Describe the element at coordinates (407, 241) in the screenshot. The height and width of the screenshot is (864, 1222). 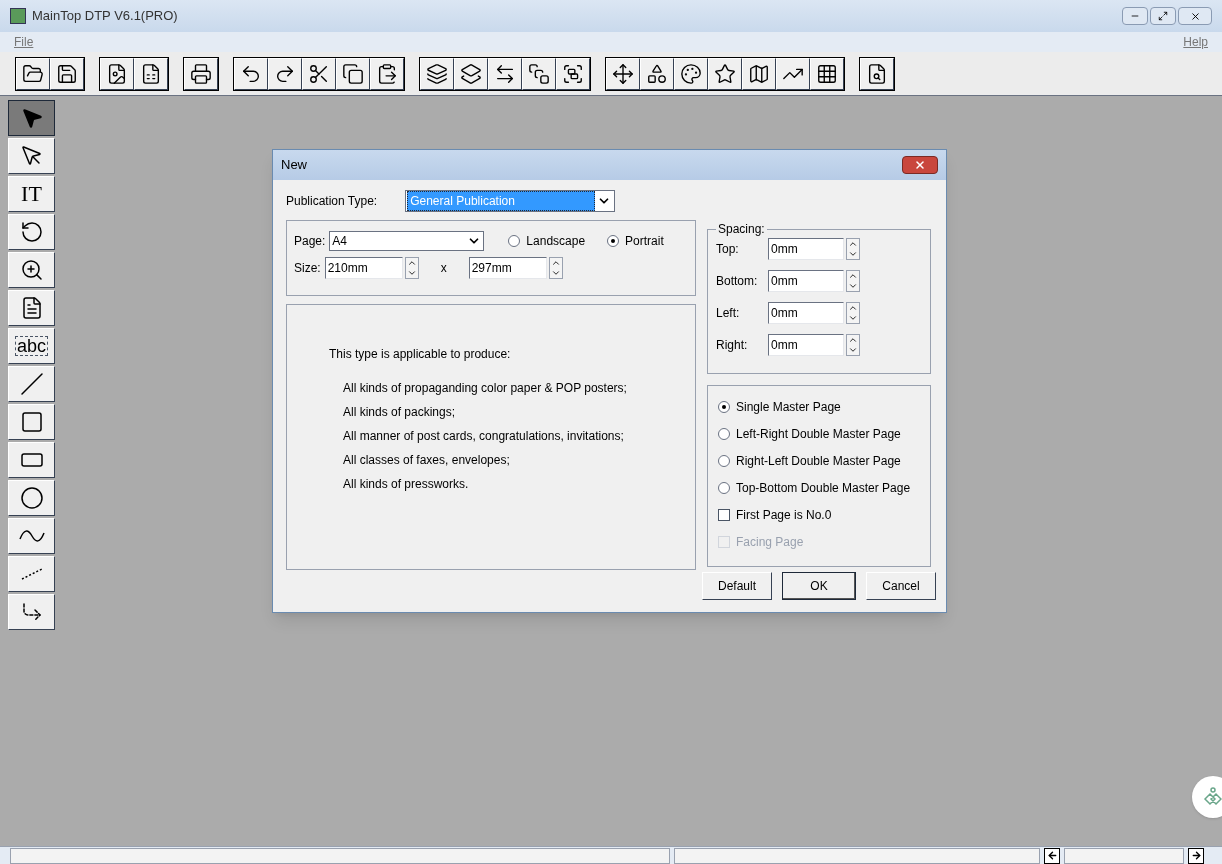
I see `dropdown: A4` at that location.